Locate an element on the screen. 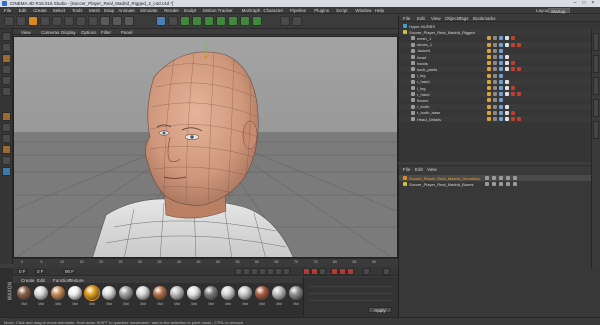 The width and height of the screenshot is (600, 325). menu-help: Help is located at coordinates (379, 10).